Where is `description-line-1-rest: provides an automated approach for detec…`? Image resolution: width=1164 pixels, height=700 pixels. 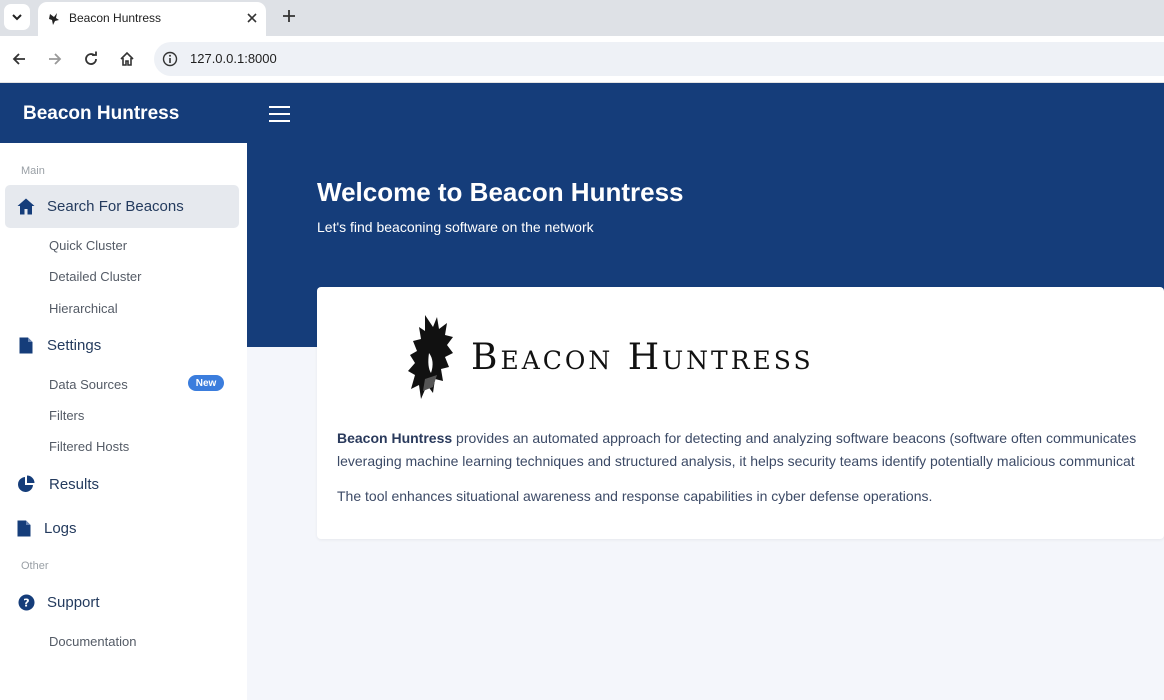
description-line-1-rest: provides an automated approach for detec… is located at coordinates (794, 438).